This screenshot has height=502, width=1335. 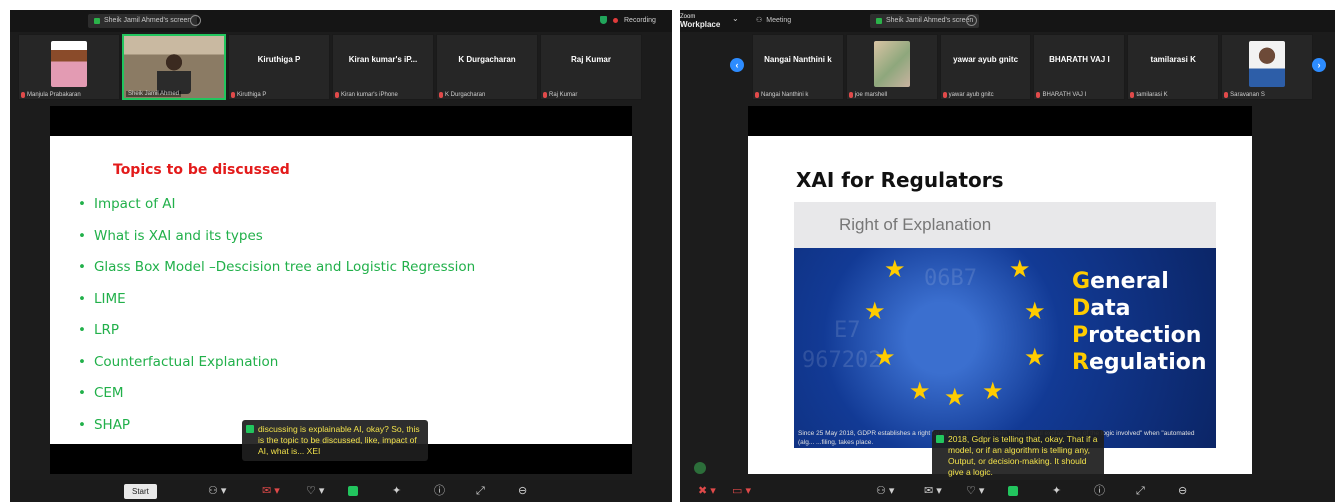 I want to click on participant-tile: joe marshell, so click(x=891, y=67).